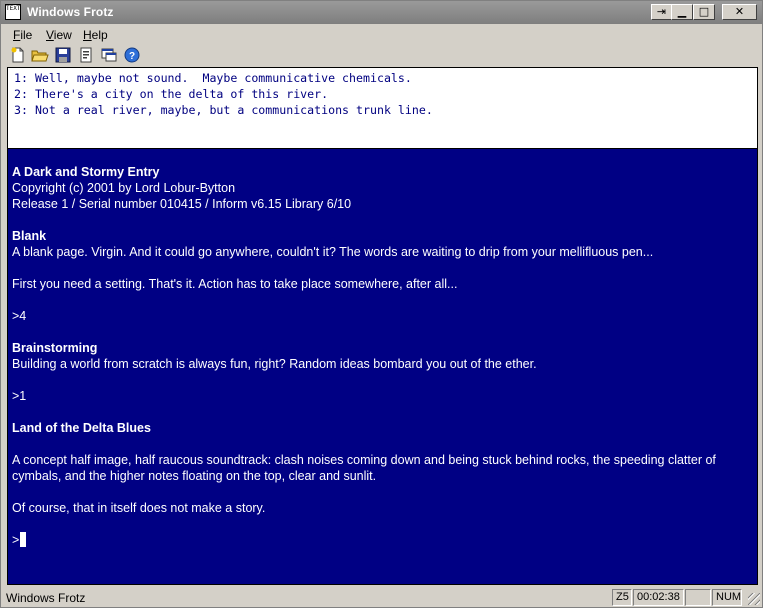 Image resolution: width=763 pixels, height=608 pixels. What do you see at coordinates (682, 12) in the screenshot?
I see `minimize-button: ▁` at bounding box center [682, 12].